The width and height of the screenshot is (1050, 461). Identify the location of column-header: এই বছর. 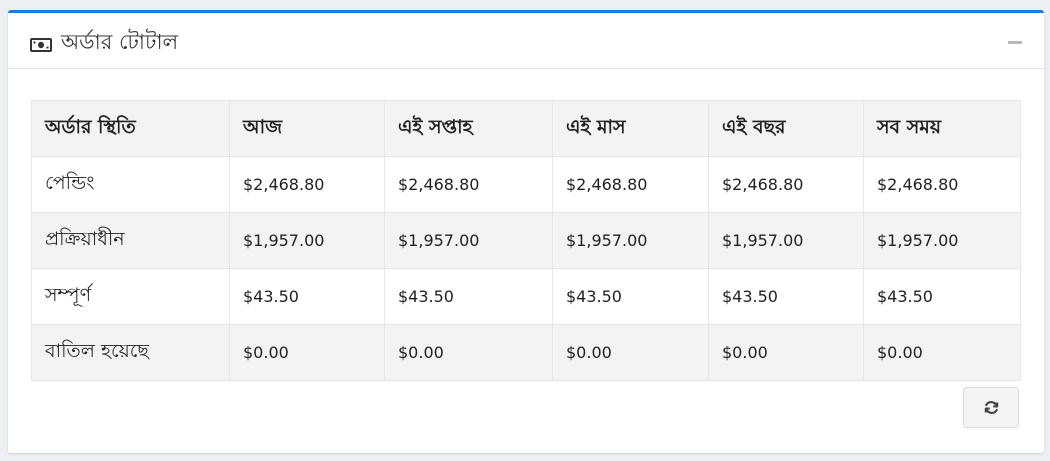
(786, 128).